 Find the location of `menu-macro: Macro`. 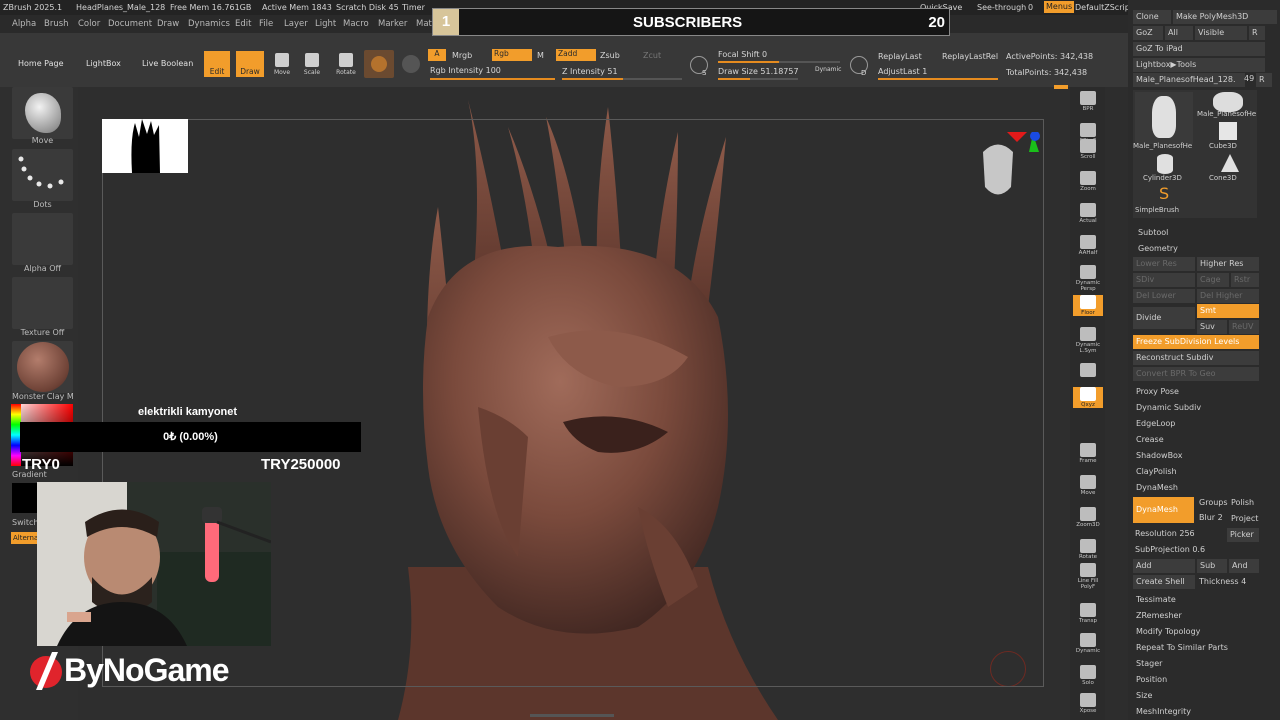

menu-macro: Macro is located at coordinates (356, 24).